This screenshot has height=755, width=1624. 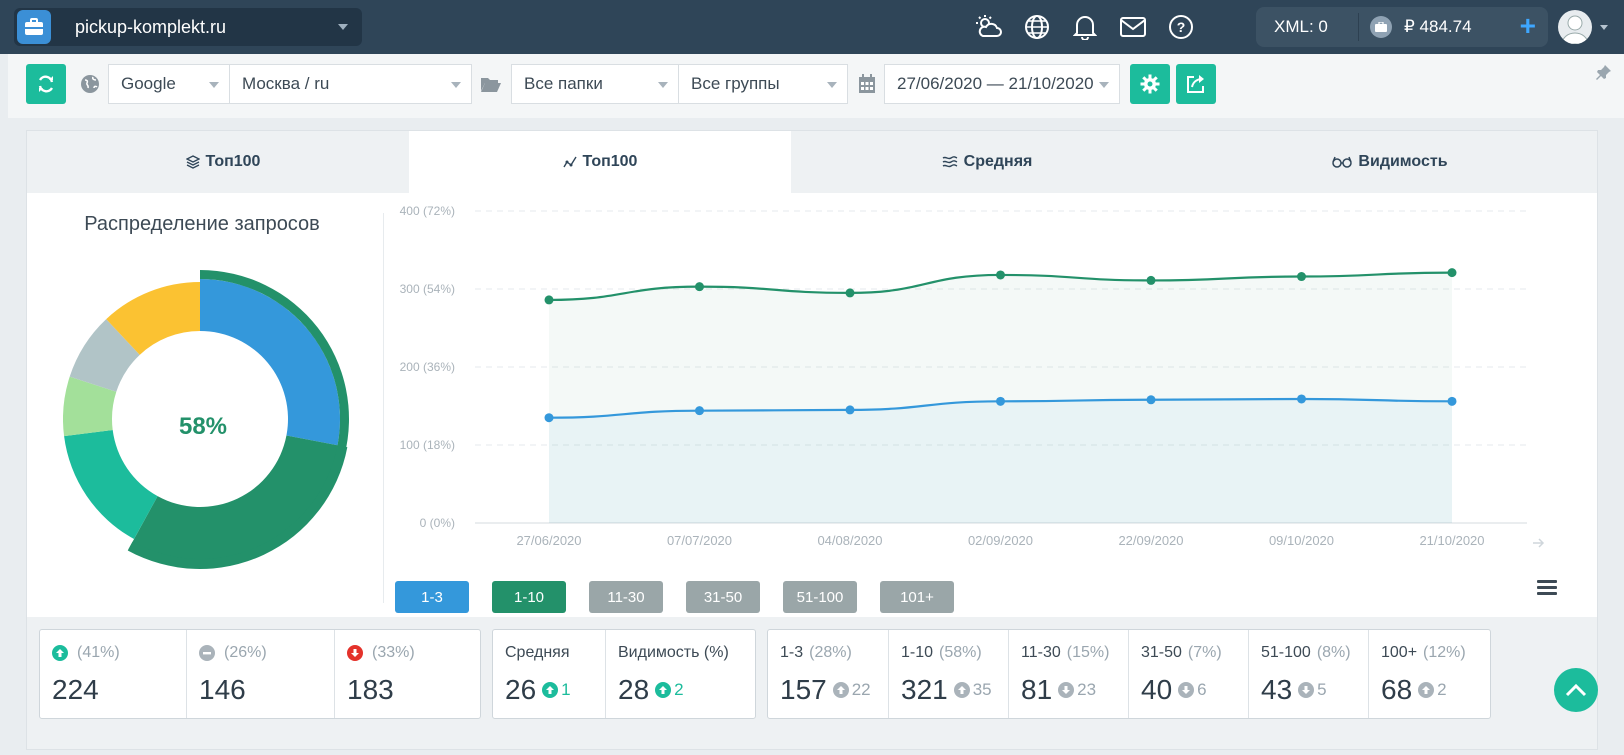 I want to click on stat-average: Средняя 26 1, so click(x=549, y=674).